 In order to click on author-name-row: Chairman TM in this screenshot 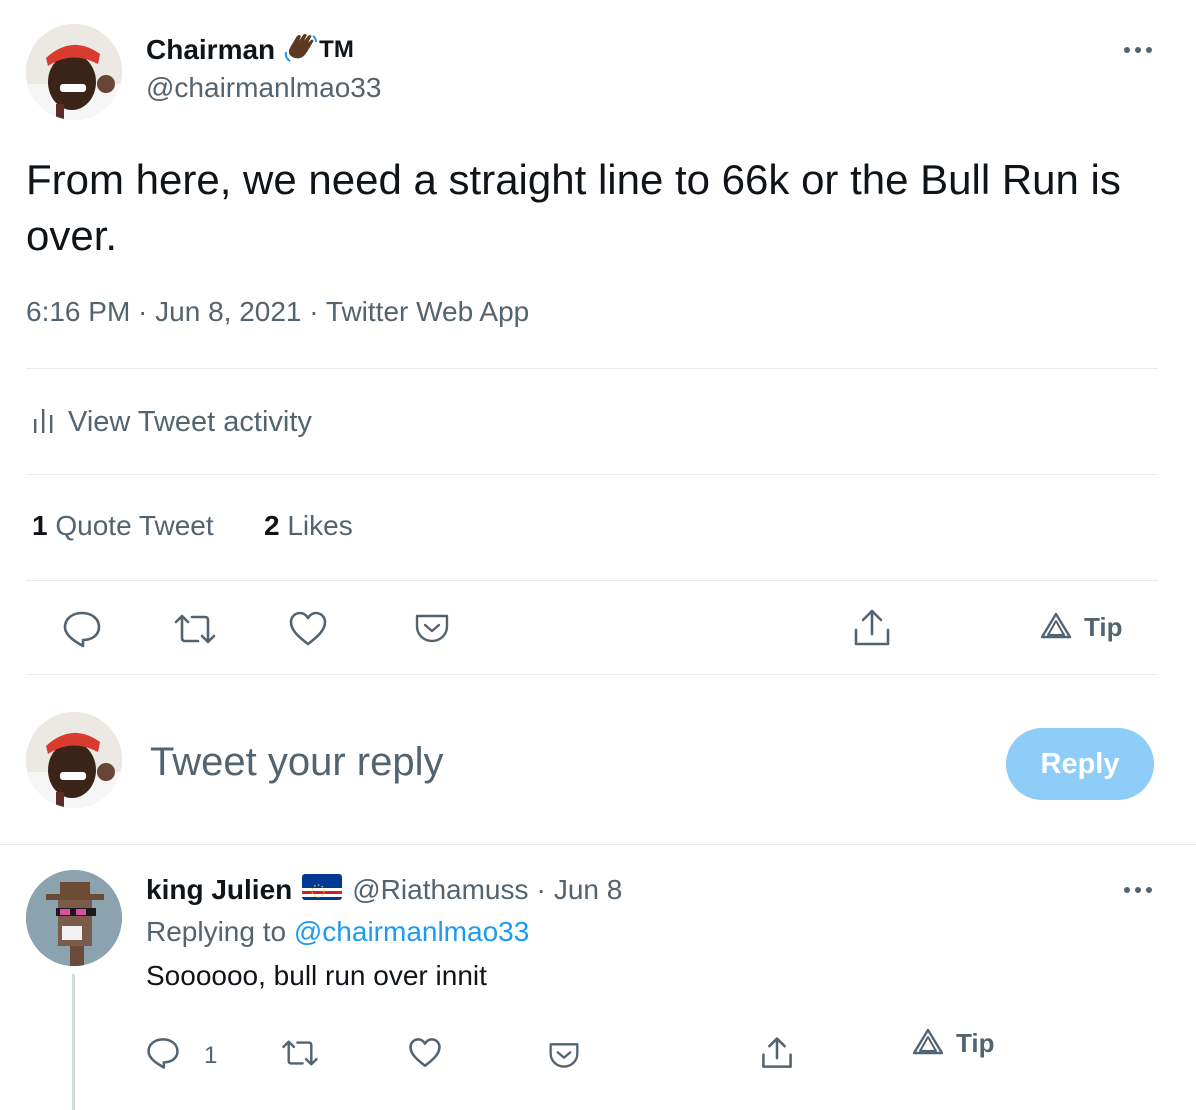, I will do `click(250, 50)`.